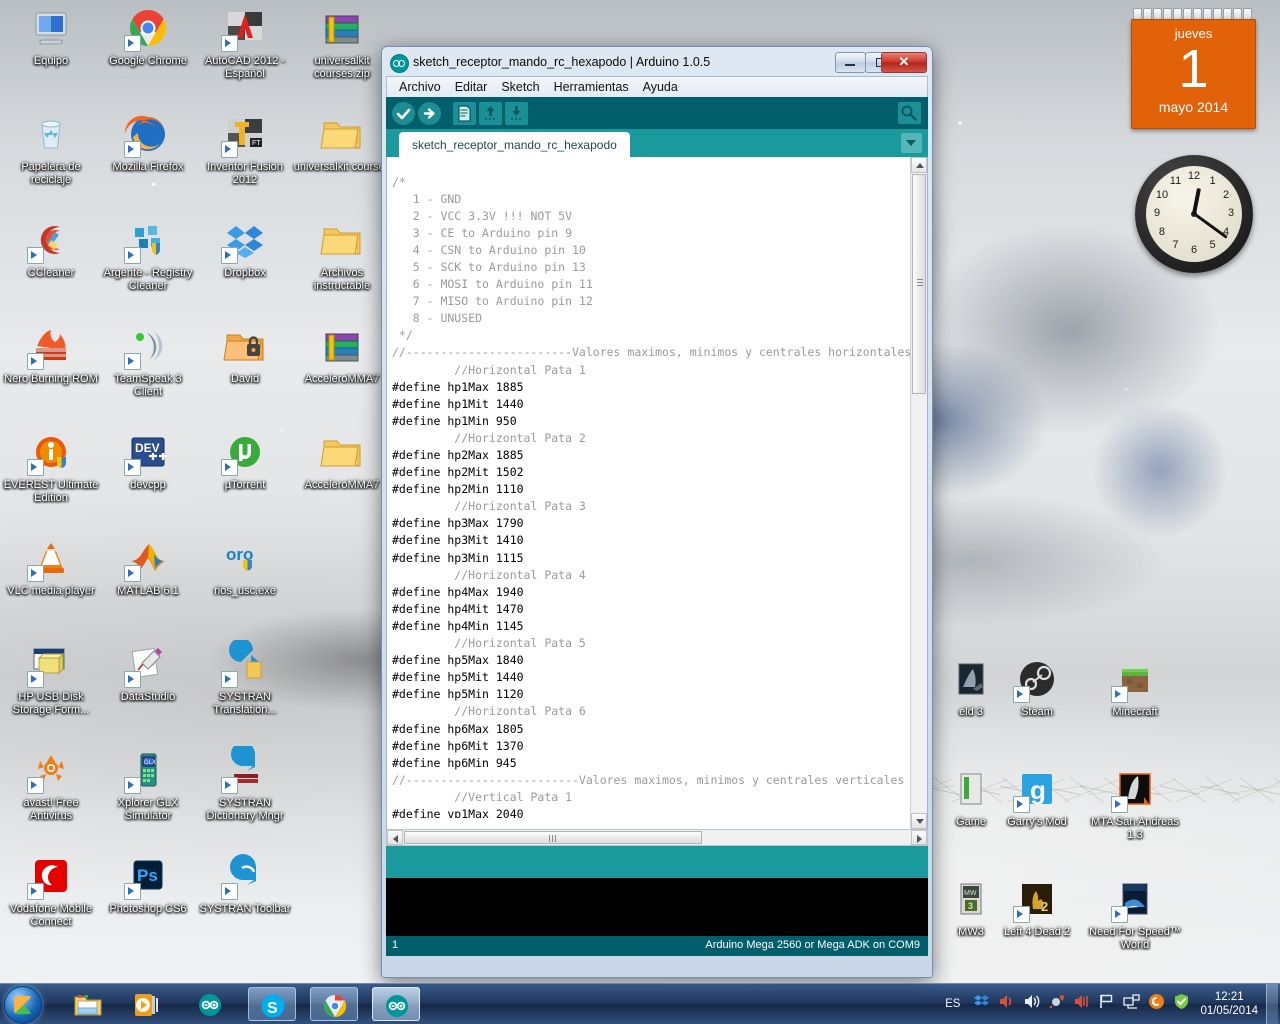  I want to click on network-icon, so click(1132, 1004).